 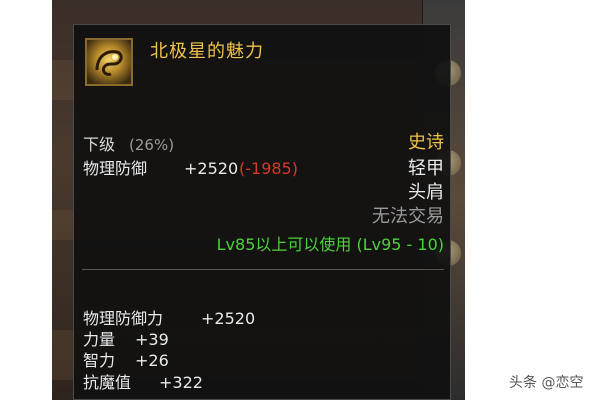 What do you see at coordinates (207, 51) in the screenshot?
I see `item-name: 北极星的魅力` at bounding box center [207, 51].